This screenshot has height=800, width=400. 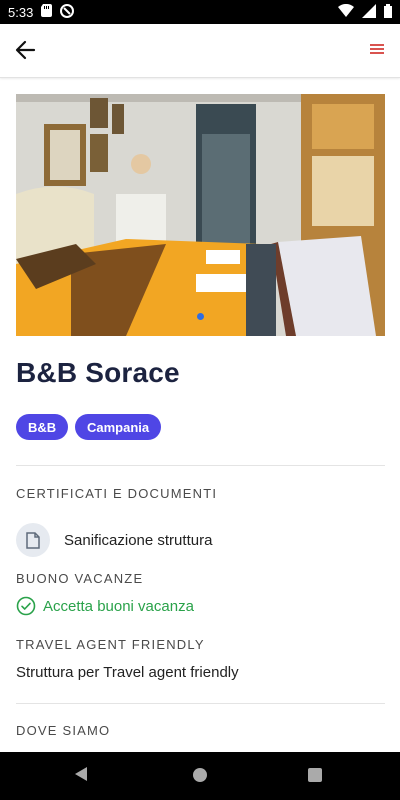 I want to click on check-circle-icon, so click(x=26, y=608).